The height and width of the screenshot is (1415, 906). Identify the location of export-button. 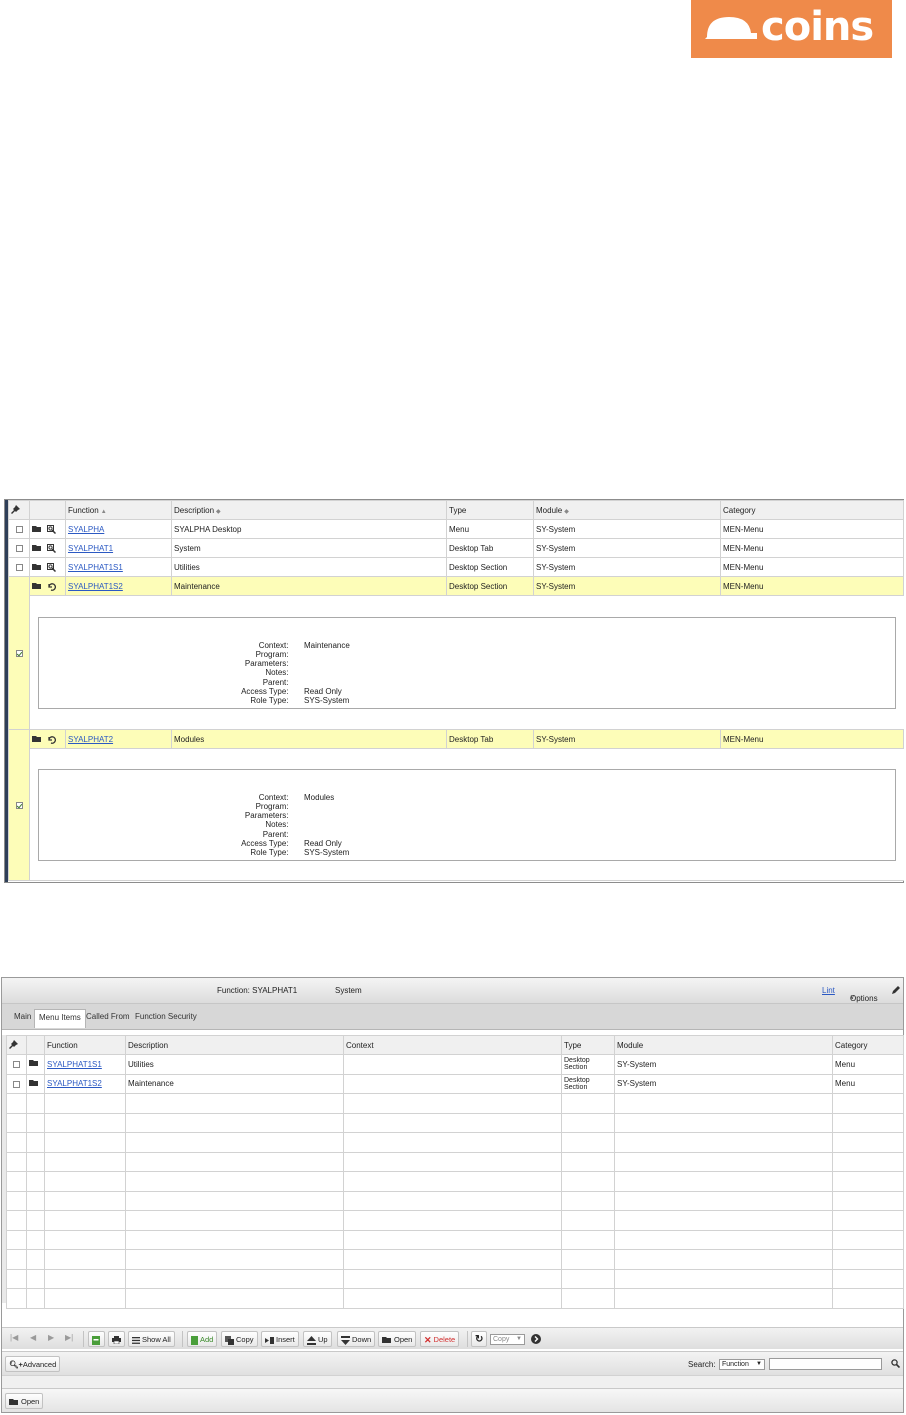
(96, 1339).